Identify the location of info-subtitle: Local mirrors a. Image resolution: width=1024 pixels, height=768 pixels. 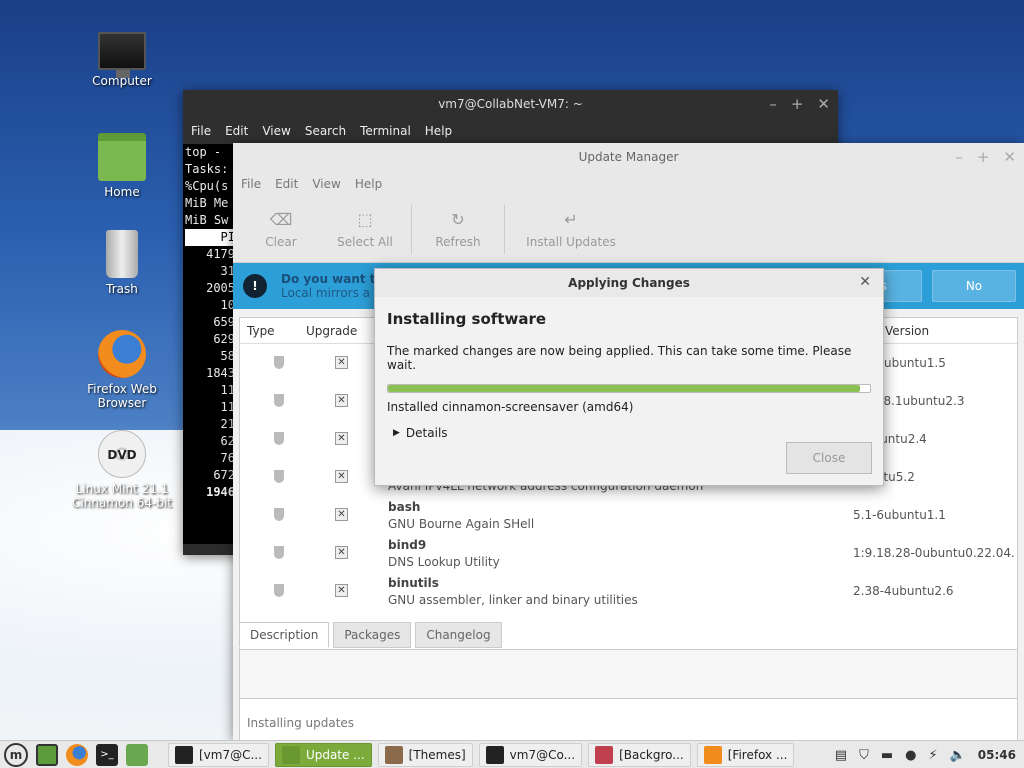
(326, 293).